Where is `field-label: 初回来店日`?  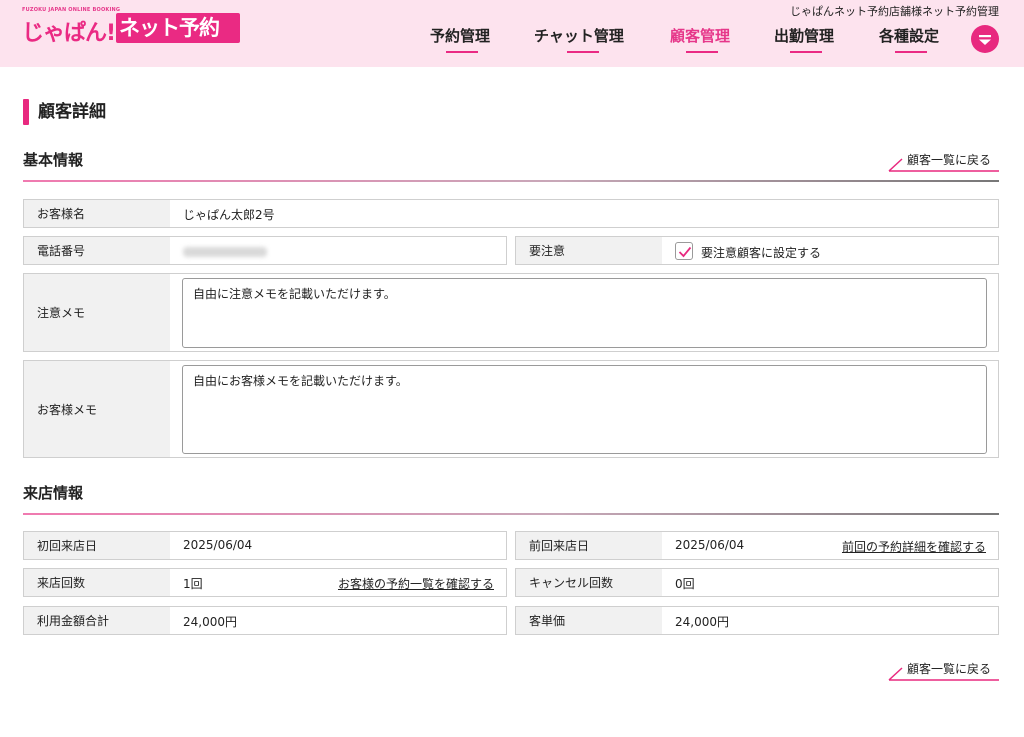 field-label: 初回来店日 is located at coordinates (97, 545).